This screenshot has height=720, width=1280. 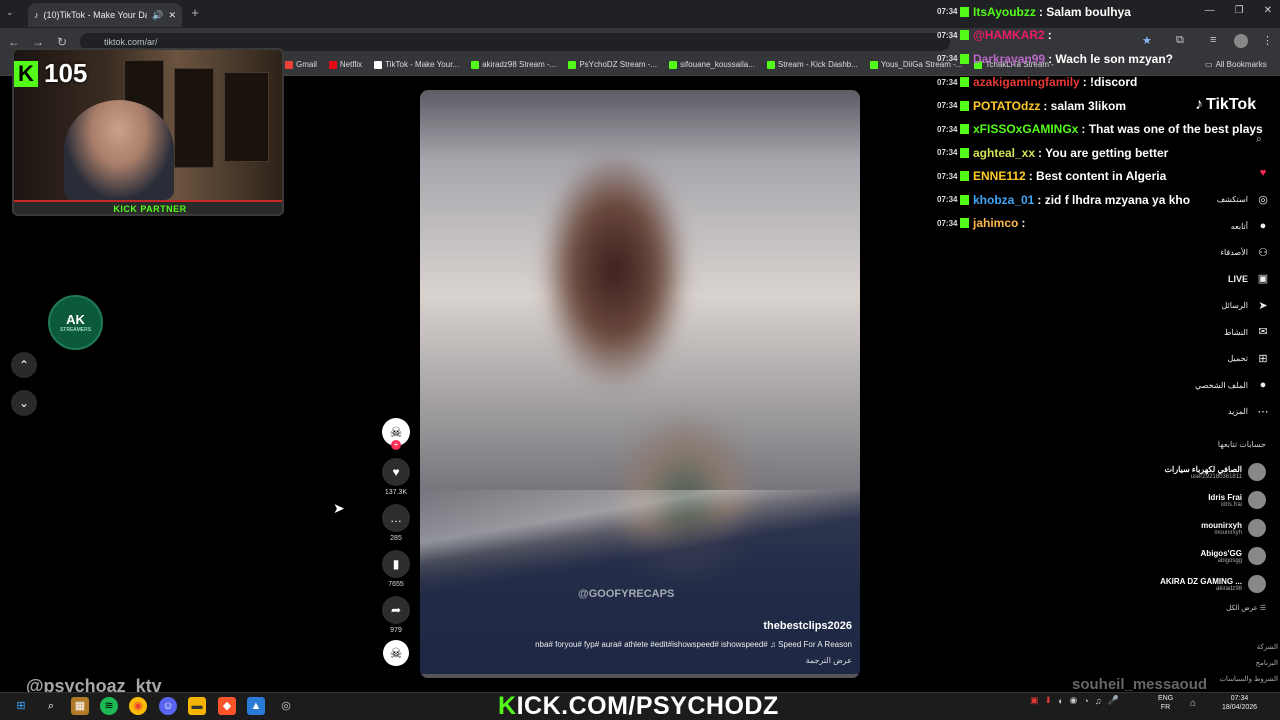 What do you see at coordinates (1198, 472) in the screenshot?
I see `following-account: الصافي لكهرباء سيارات user292180361811` at bounding box center [1198, 472].